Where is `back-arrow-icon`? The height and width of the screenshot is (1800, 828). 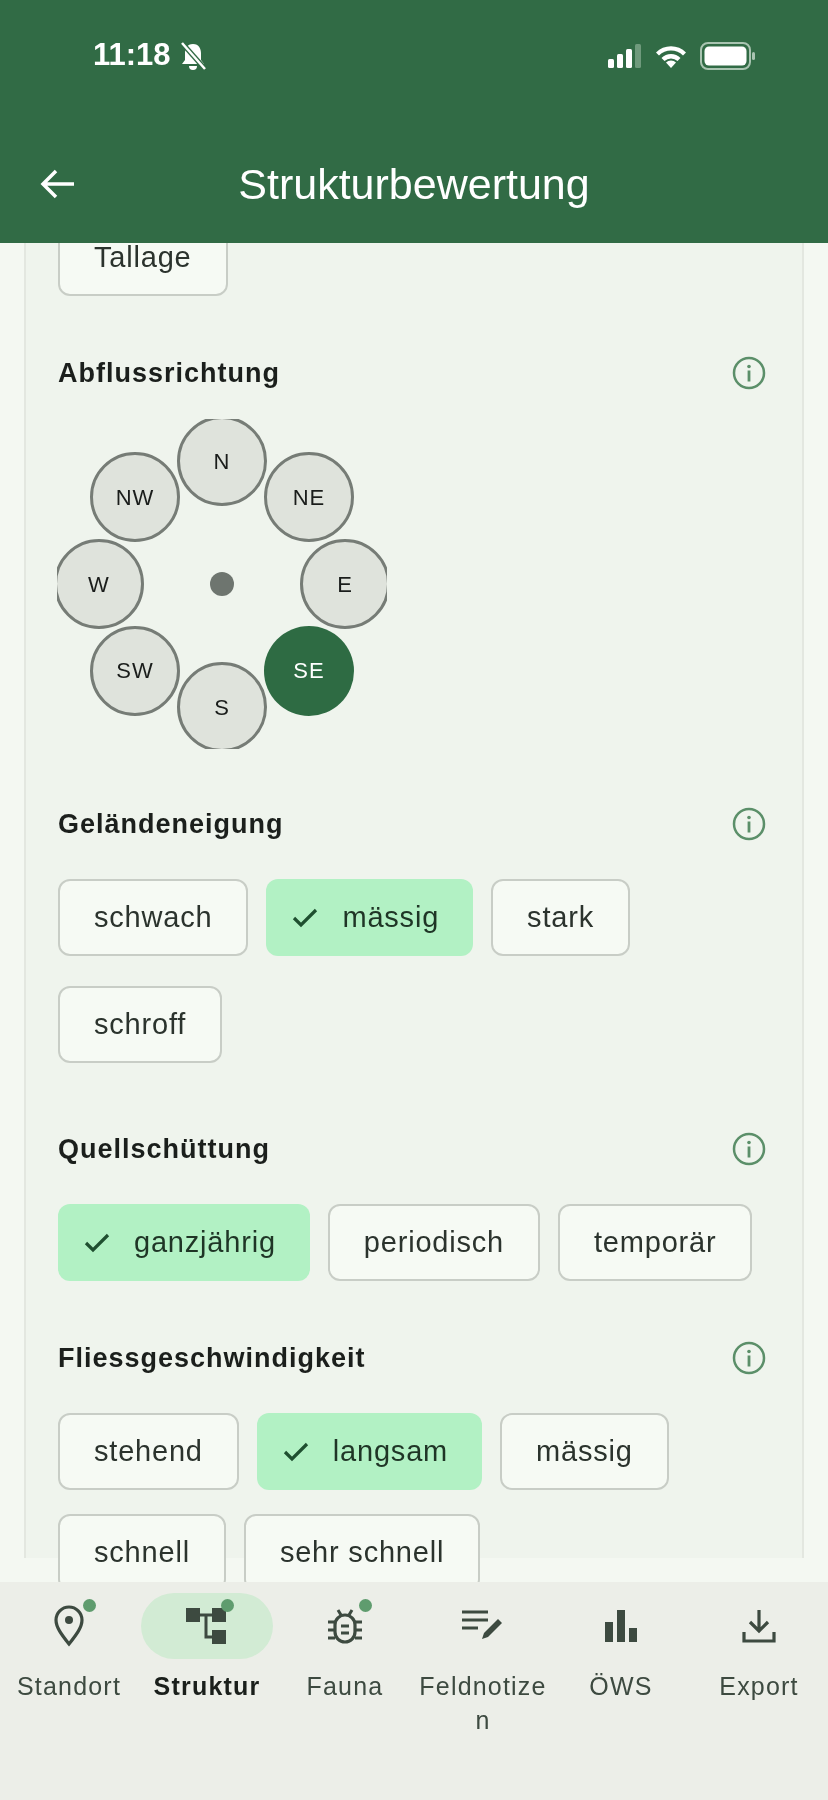
back-arrow-icon is located at coordinates (58, 184).